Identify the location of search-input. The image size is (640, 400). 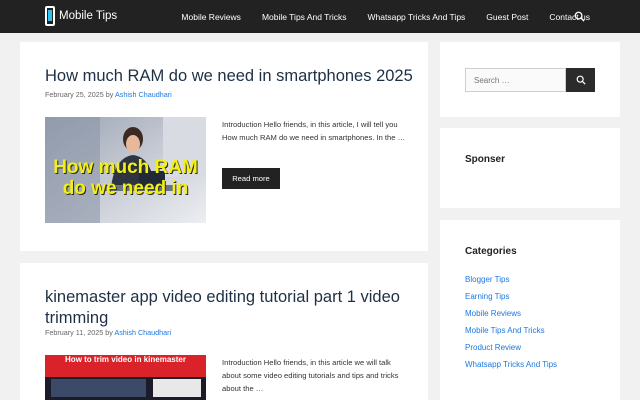
(515, 80).